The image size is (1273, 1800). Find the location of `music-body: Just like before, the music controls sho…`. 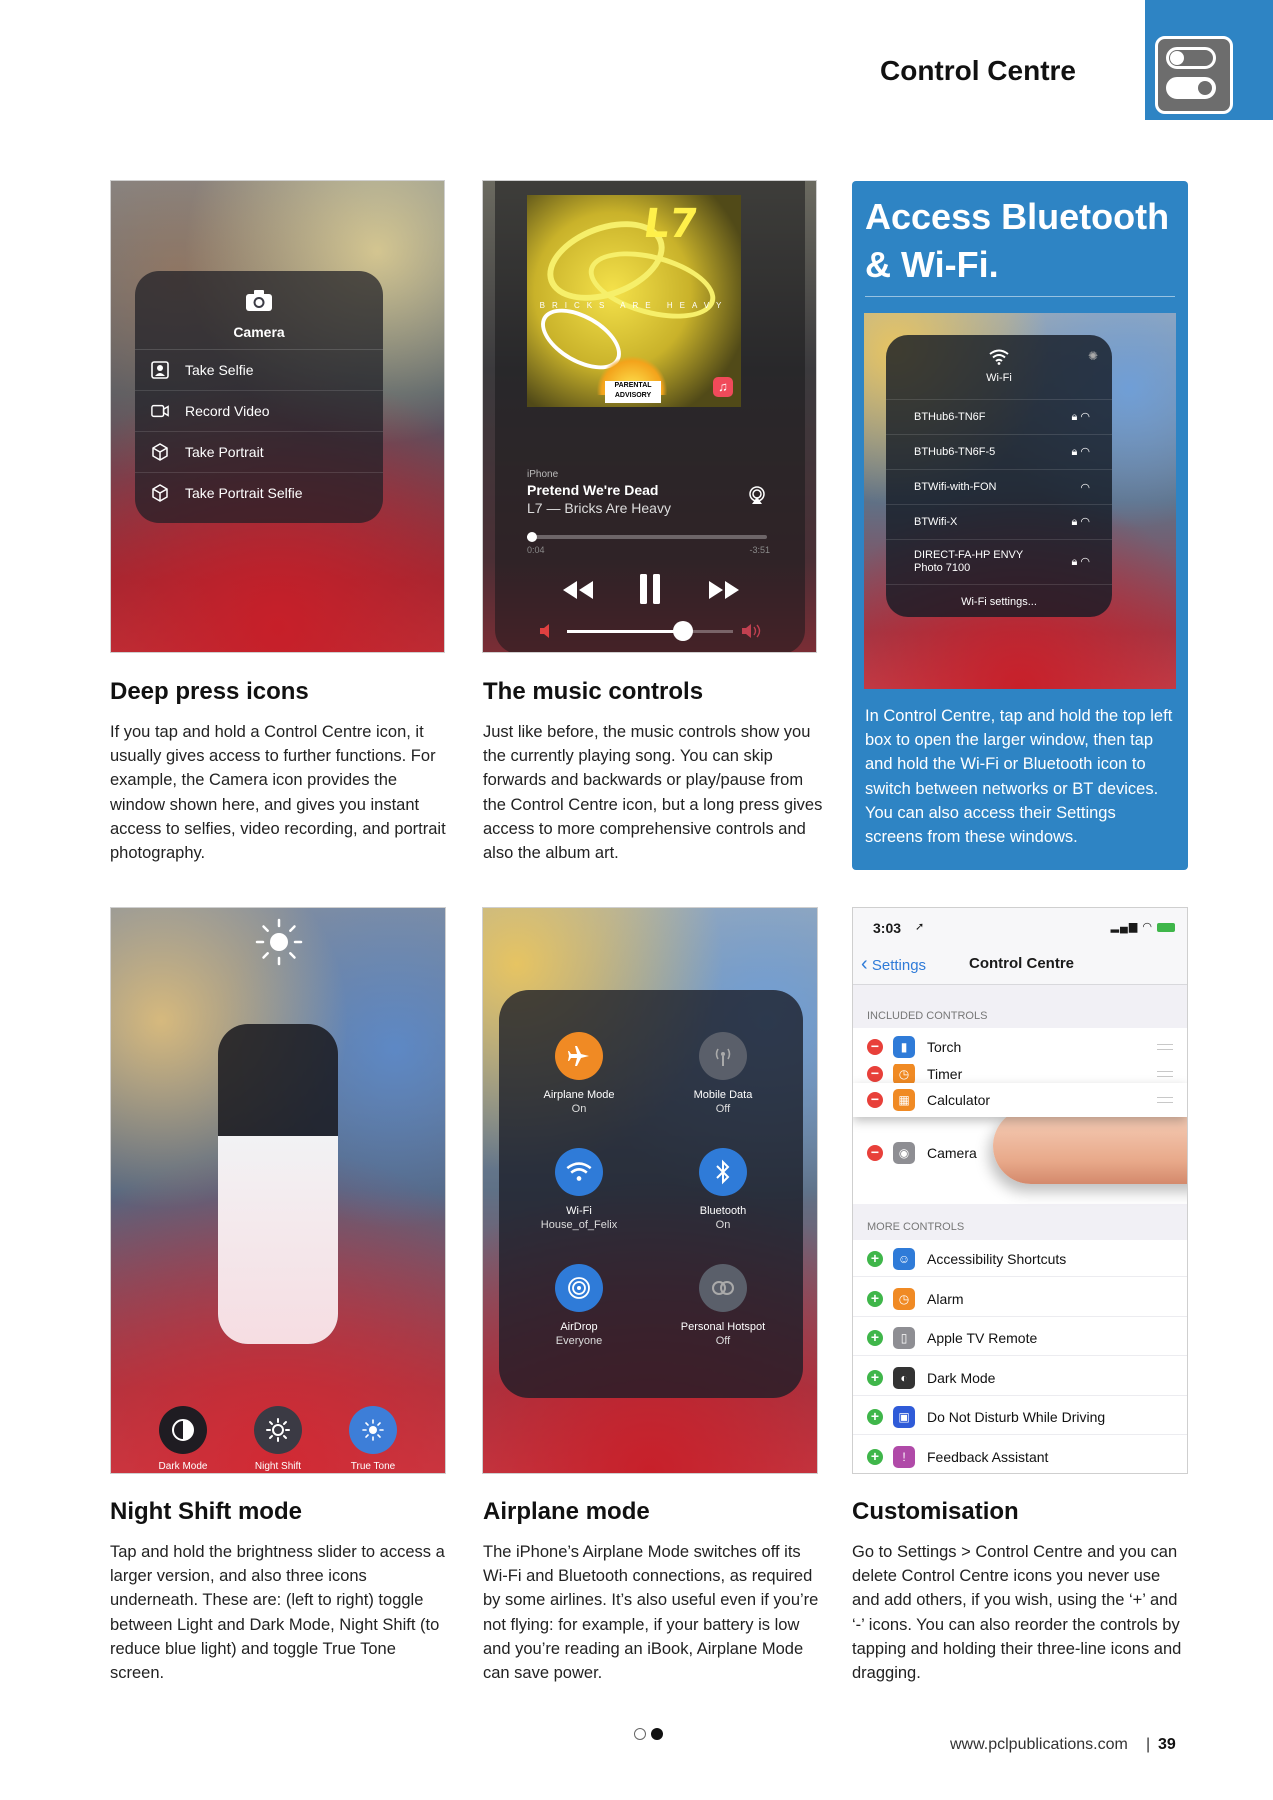

music-body: Just like before, the music controls sho… is located at coordinates (653, 793).